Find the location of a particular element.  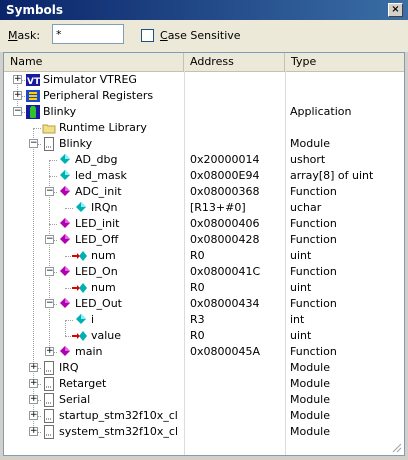

symbol-name: Peripheral Registers is located at coordinates (98, 95).